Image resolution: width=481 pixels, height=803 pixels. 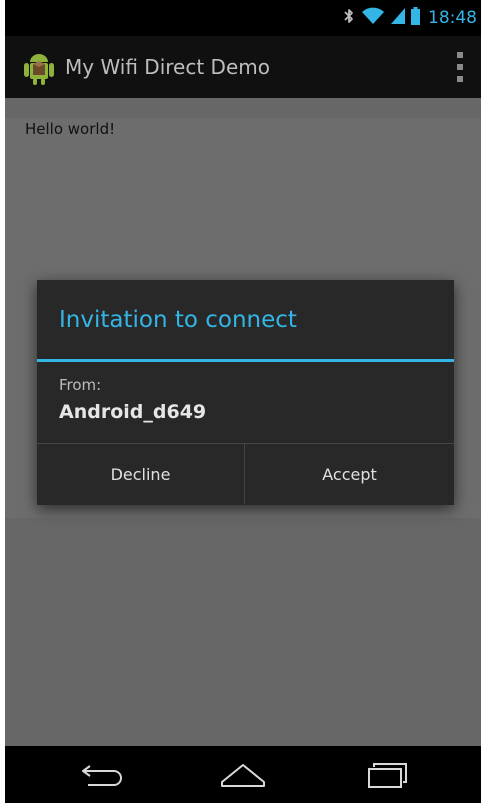 What do you see at coordinates (178, 320) in the screenshot?
I see `dialog-title: Invitation to connect` at bounding box center [178, 320].